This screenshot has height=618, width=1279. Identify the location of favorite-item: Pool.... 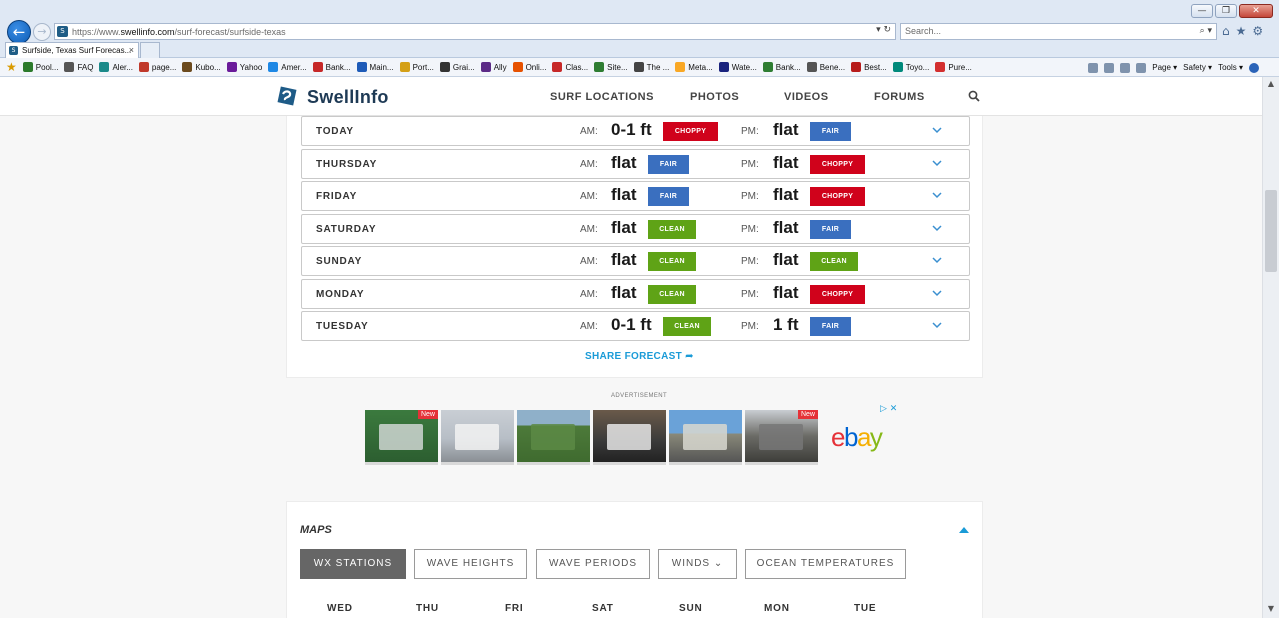
(40, 67).